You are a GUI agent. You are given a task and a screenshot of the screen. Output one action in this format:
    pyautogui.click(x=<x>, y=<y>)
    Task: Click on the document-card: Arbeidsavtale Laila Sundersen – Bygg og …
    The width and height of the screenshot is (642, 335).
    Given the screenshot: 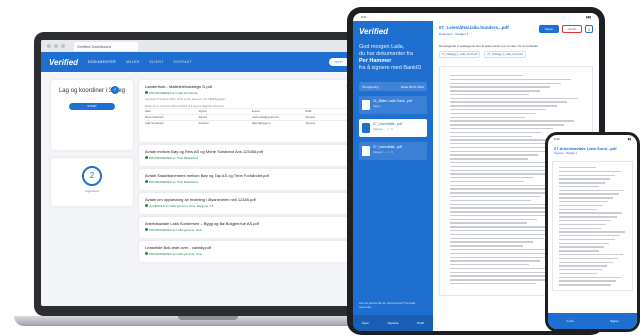 What is the action you would take?
    pyautogui.click(x=252, y=227)
    